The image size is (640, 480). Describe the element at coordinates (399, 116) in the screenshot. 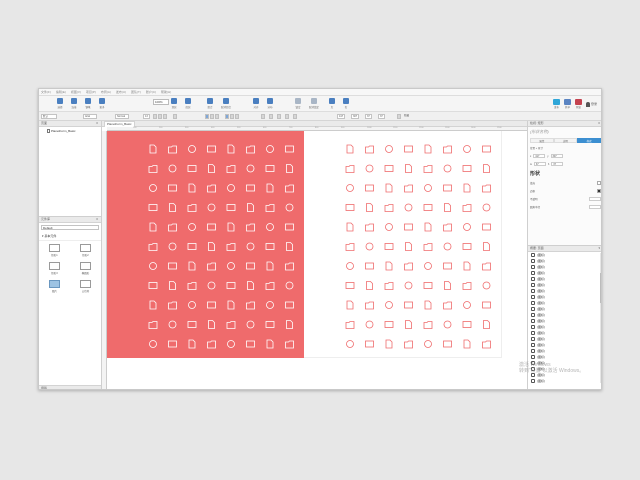

I see `hidden-checkbox` at that location.